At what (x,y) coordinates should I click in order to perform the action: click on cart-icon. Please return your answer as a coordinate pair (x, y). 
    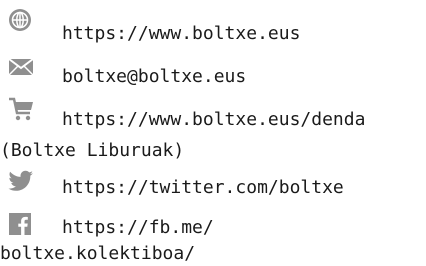
    Looking at the image, I should click on (21, 108).